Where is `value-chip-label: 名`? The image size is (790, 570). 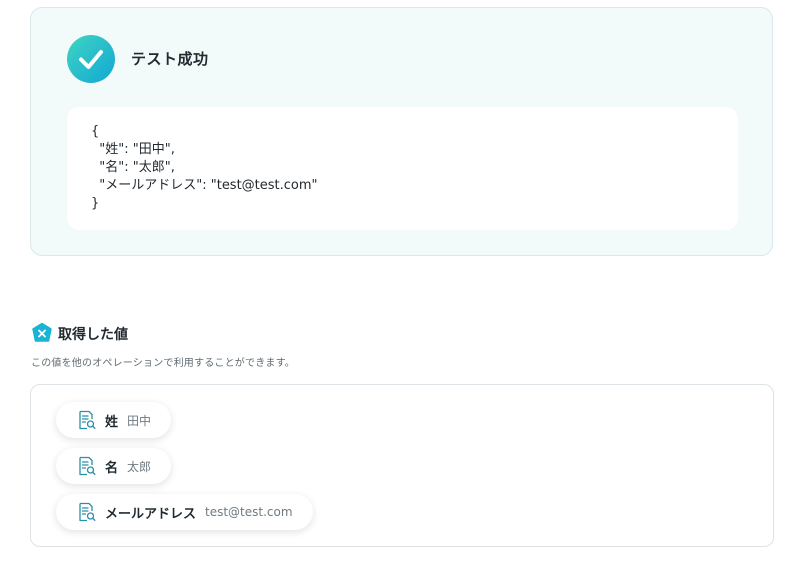
value-chip-label: 名 is located at coordinates (112, 468).